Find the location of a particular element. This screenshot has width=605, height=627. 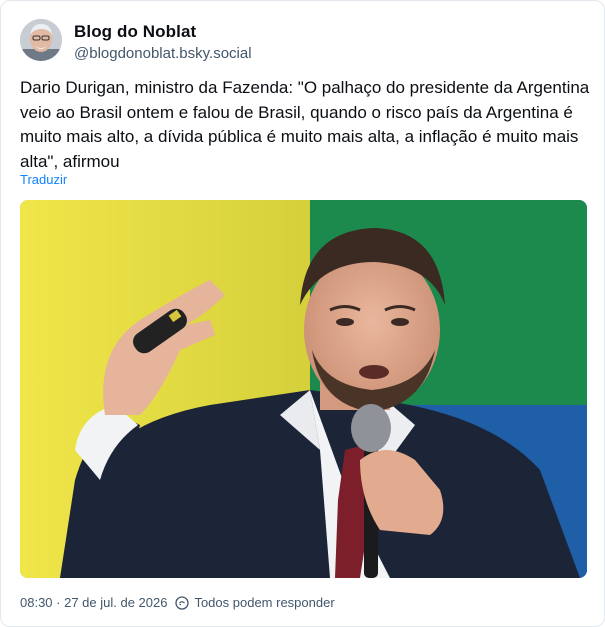

author-handle: @blogdonoblat.bsky.social is located at coordinates (163, 53).